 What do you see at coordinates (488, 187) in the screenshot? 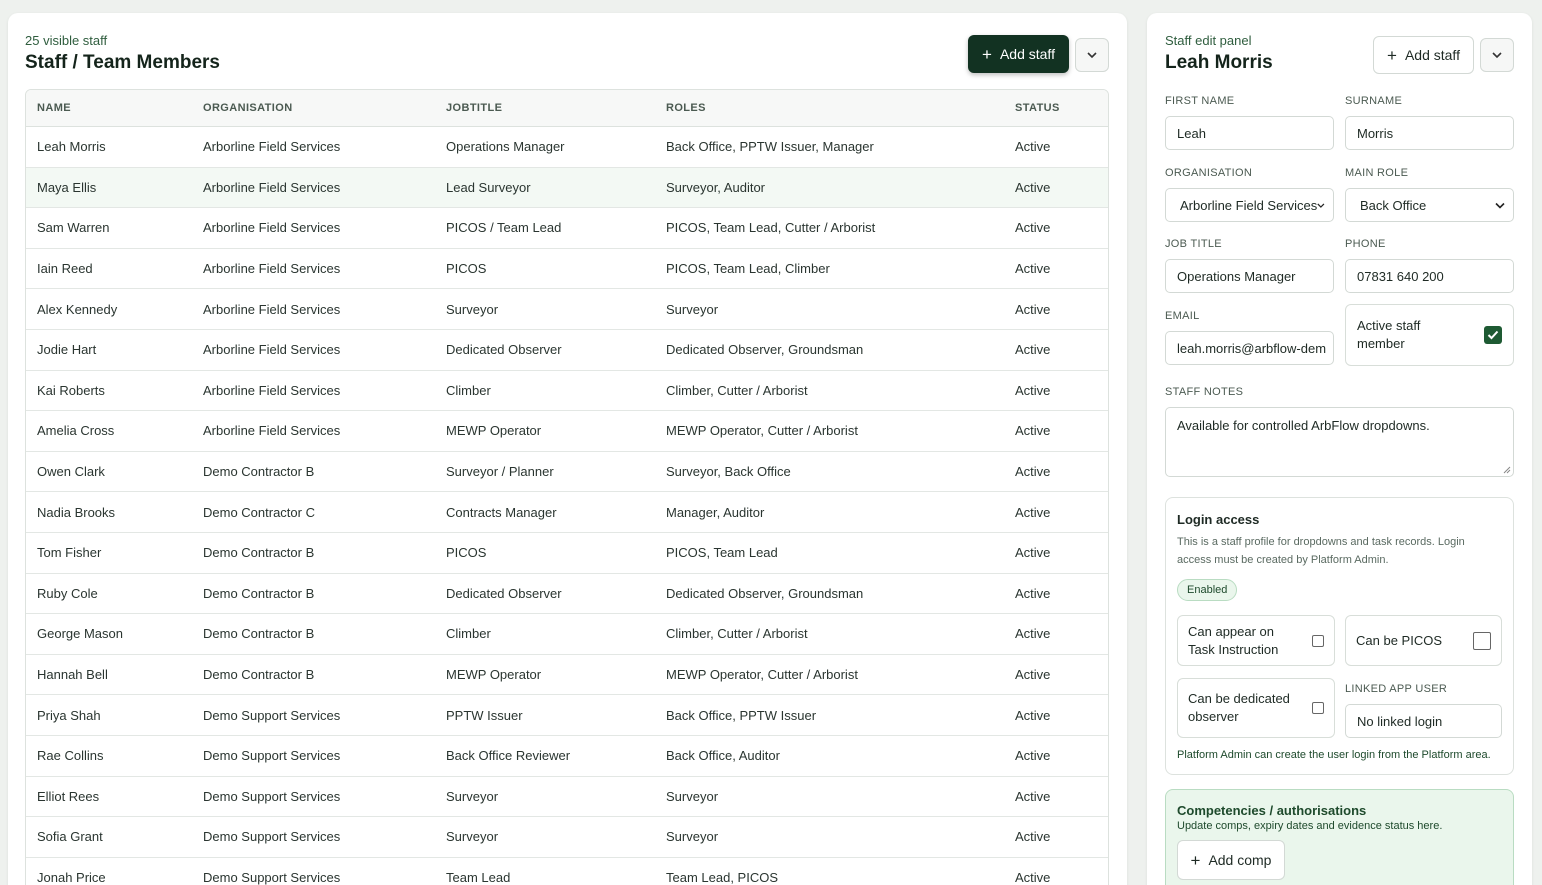
I see `cell-jobtitle: Lead Surveyor` at bounding box center [488, 187].